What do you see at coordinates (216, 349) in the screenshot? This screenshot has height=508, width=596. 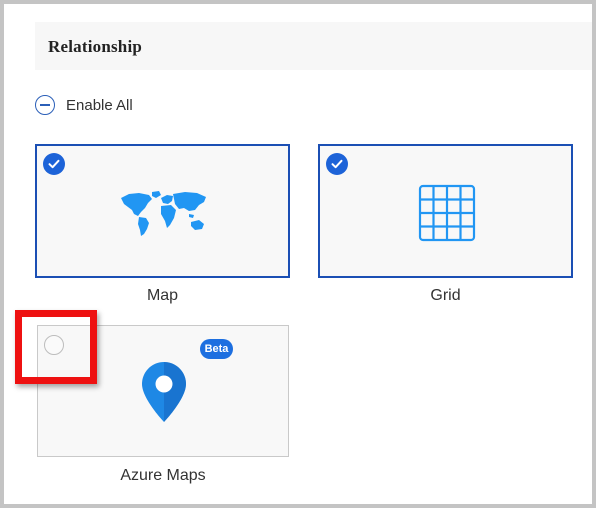 I see `beta-badge: Beta` at bounding box center [216, 349].